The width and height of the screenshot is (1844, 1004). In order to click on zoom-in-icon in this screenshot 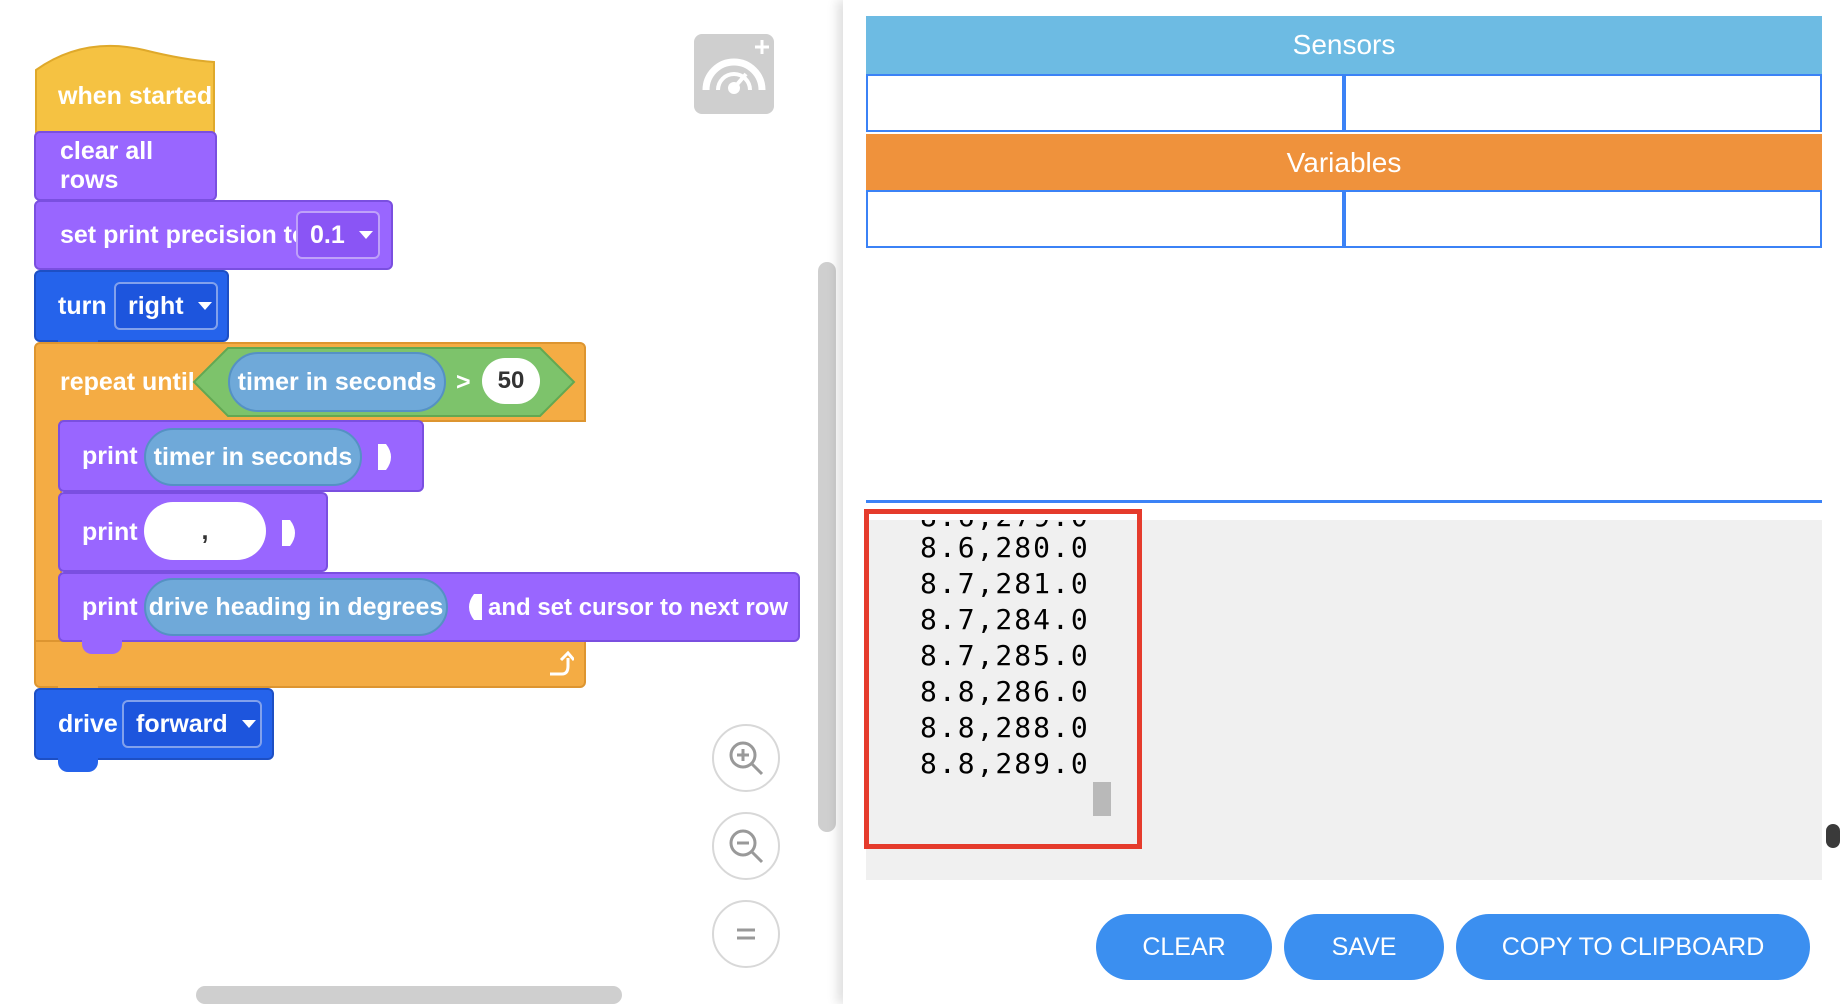, I will do `click(746, 758)`.